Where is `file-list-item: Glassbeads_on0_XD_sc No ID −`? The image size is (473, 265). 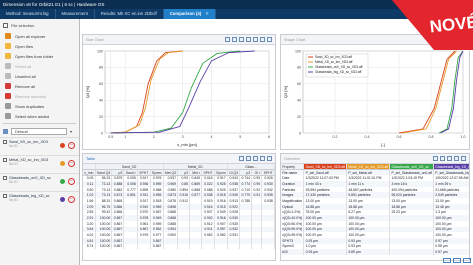 file-list-item: Glassbeads_on0_XD_sc No ID − is located at coordinates (39, 182).